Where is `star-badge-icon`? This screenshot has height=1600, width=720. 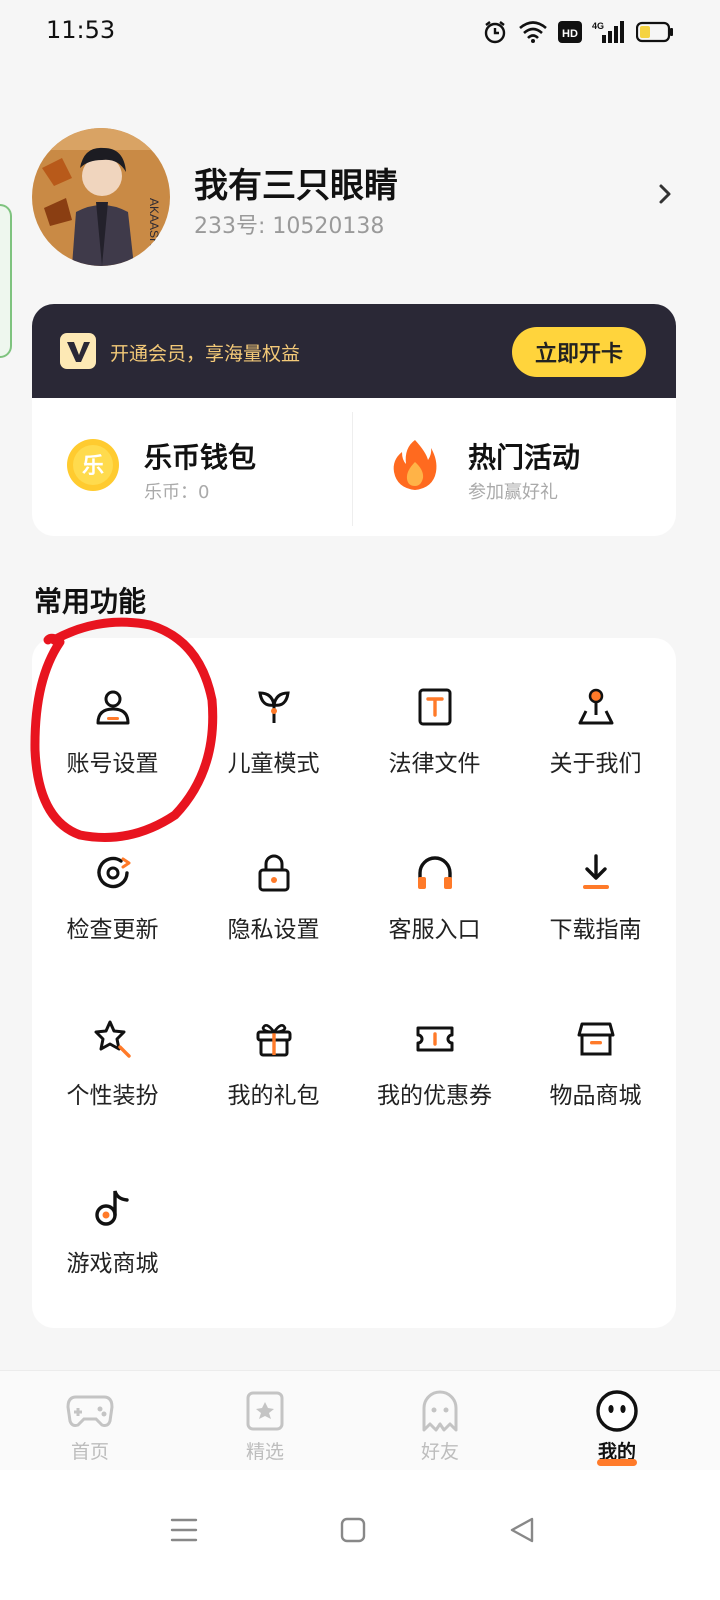
star-badge-icon is located at coordinates (265, 1411).